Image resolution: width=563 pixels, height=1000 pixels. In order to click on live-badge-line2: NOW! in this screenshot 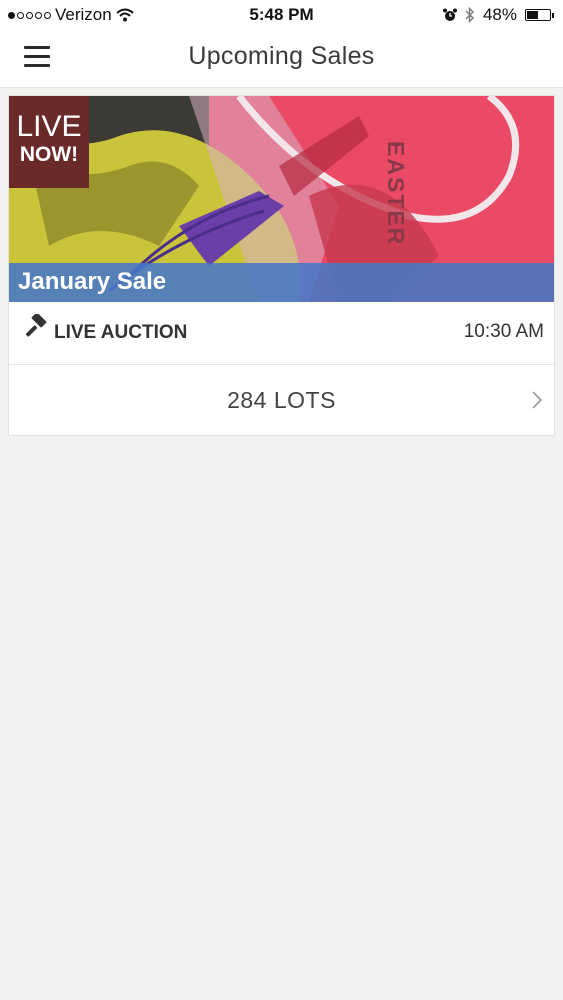, I will do `click(49, 154)`.